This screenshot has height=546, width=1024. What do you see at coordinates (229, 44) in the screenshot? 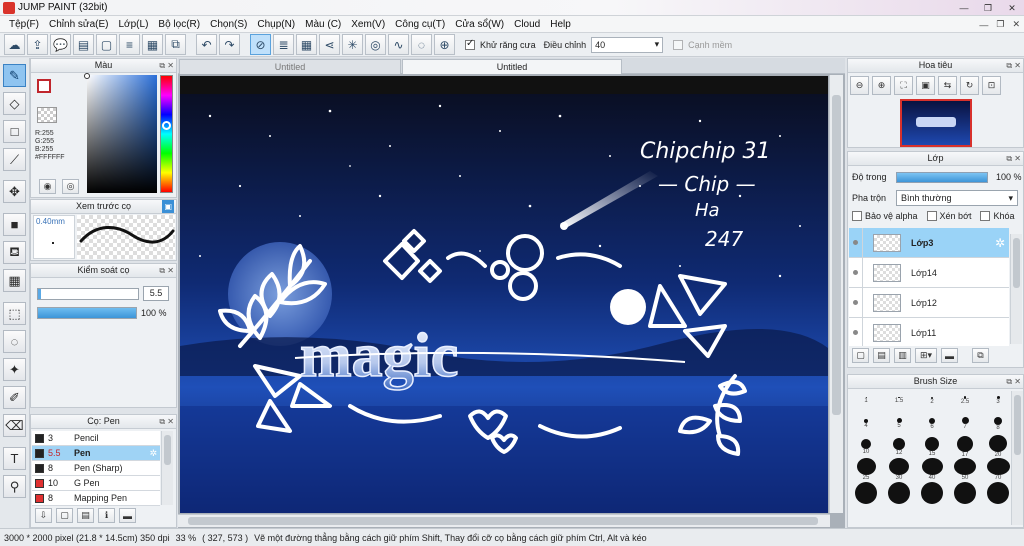
I see `redo-icon: ↷` at bounding box center [229, 44].